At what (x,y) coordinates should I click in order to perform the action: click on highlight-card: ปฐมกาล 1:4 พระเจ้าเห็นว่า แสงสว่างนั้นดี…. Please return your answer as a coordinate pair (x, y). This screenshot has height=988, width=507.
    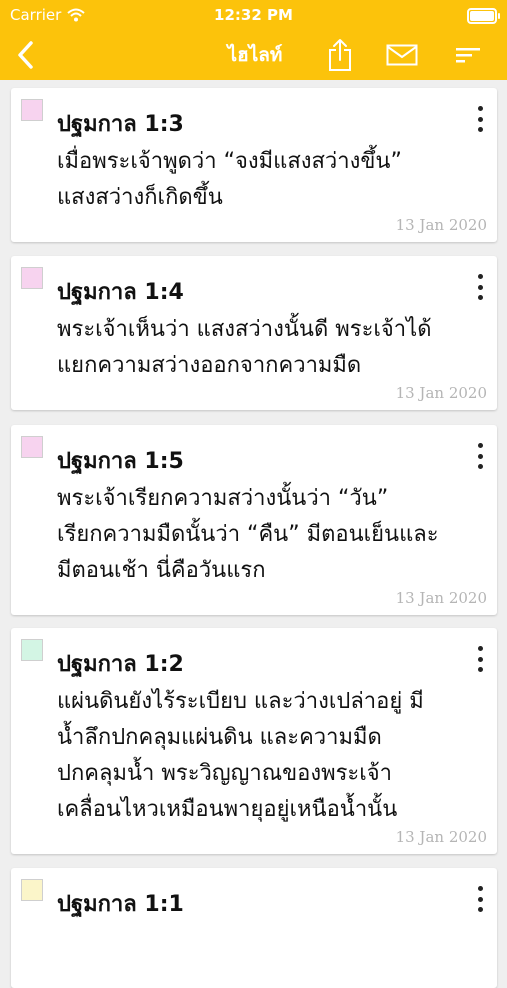
    Looking at the image, I should click on (254, 333).